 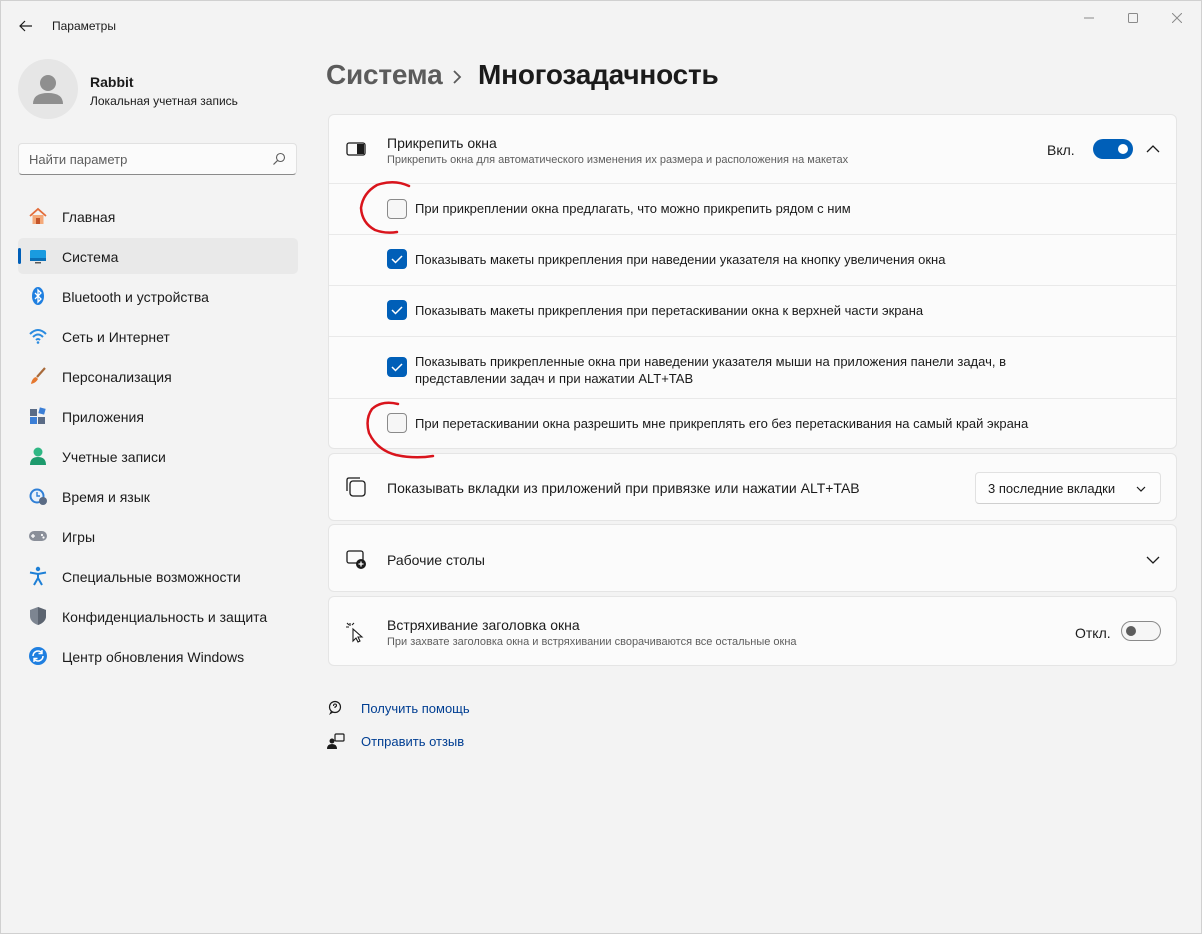 I want to click on sidebar-item-label: Центр обновления Windows, so click(x=153, y=657).